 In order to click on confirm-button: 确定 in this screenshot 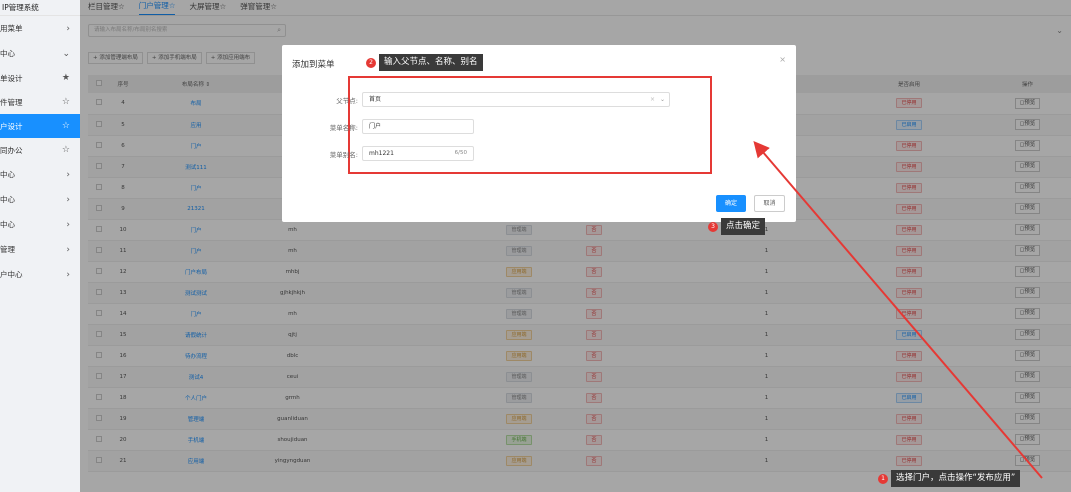, I will do `click(731, 203)`.